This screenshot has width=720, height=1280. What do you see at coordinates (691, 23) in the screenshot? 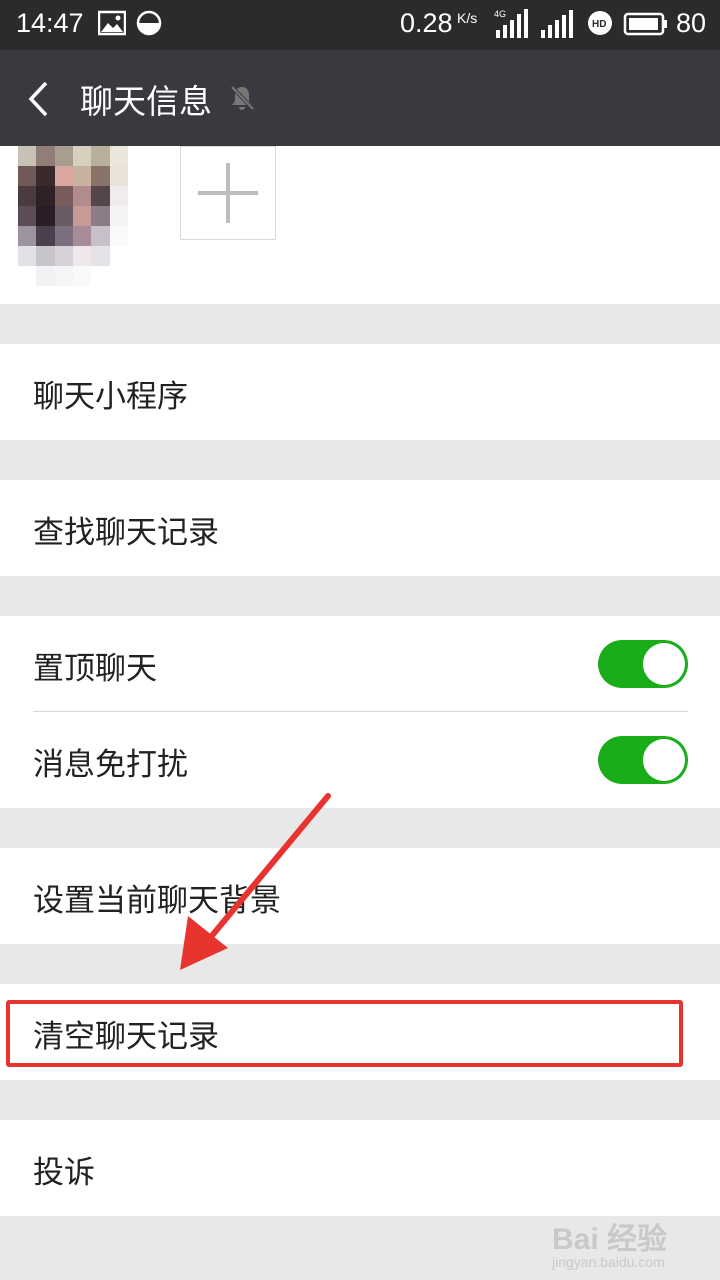
I see `battery-level: 80` at bounding box center [691, 23].